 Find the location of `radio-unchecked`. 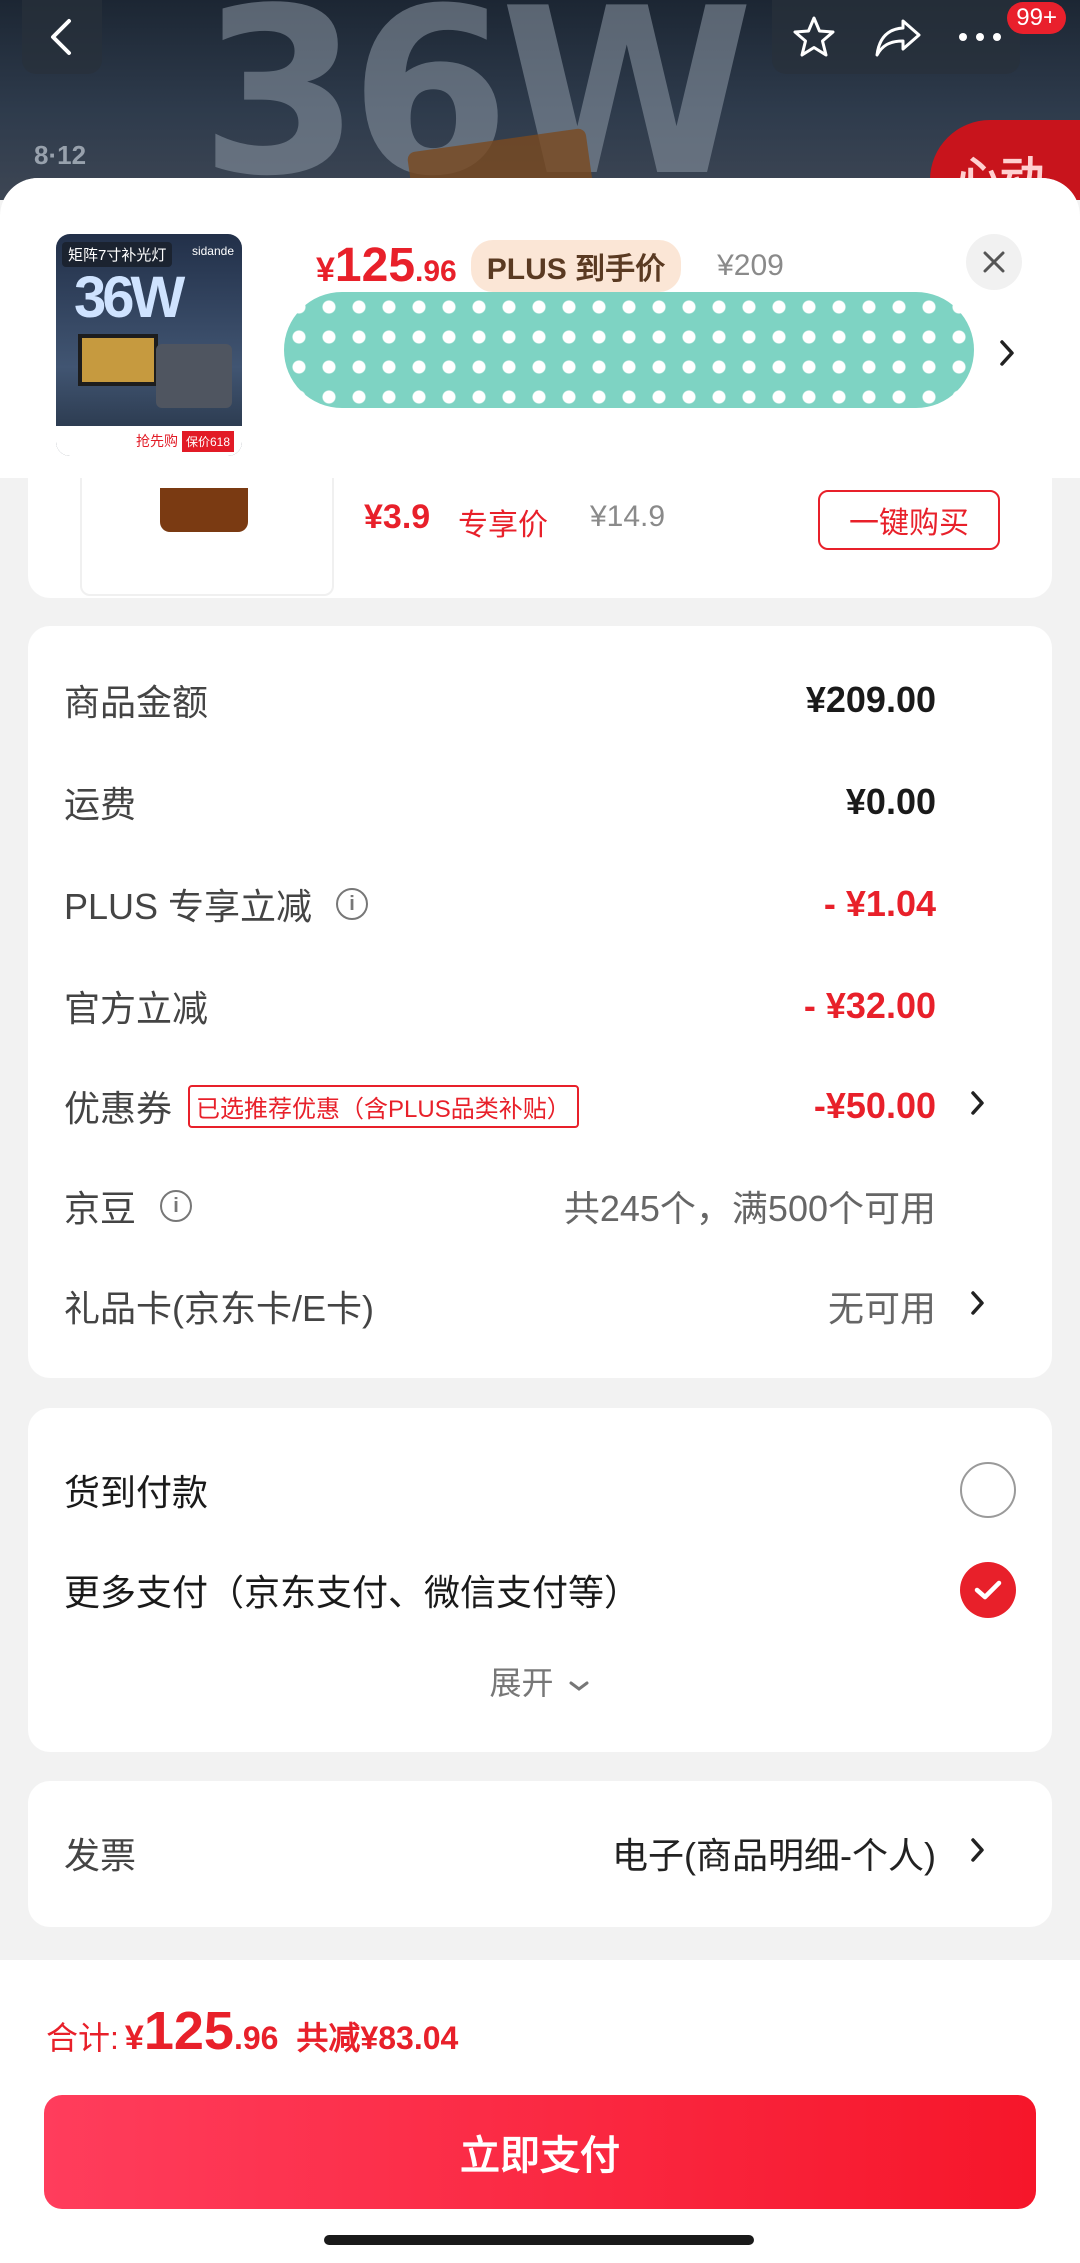

radio-unchecked is located at coordinates (988, 1490).